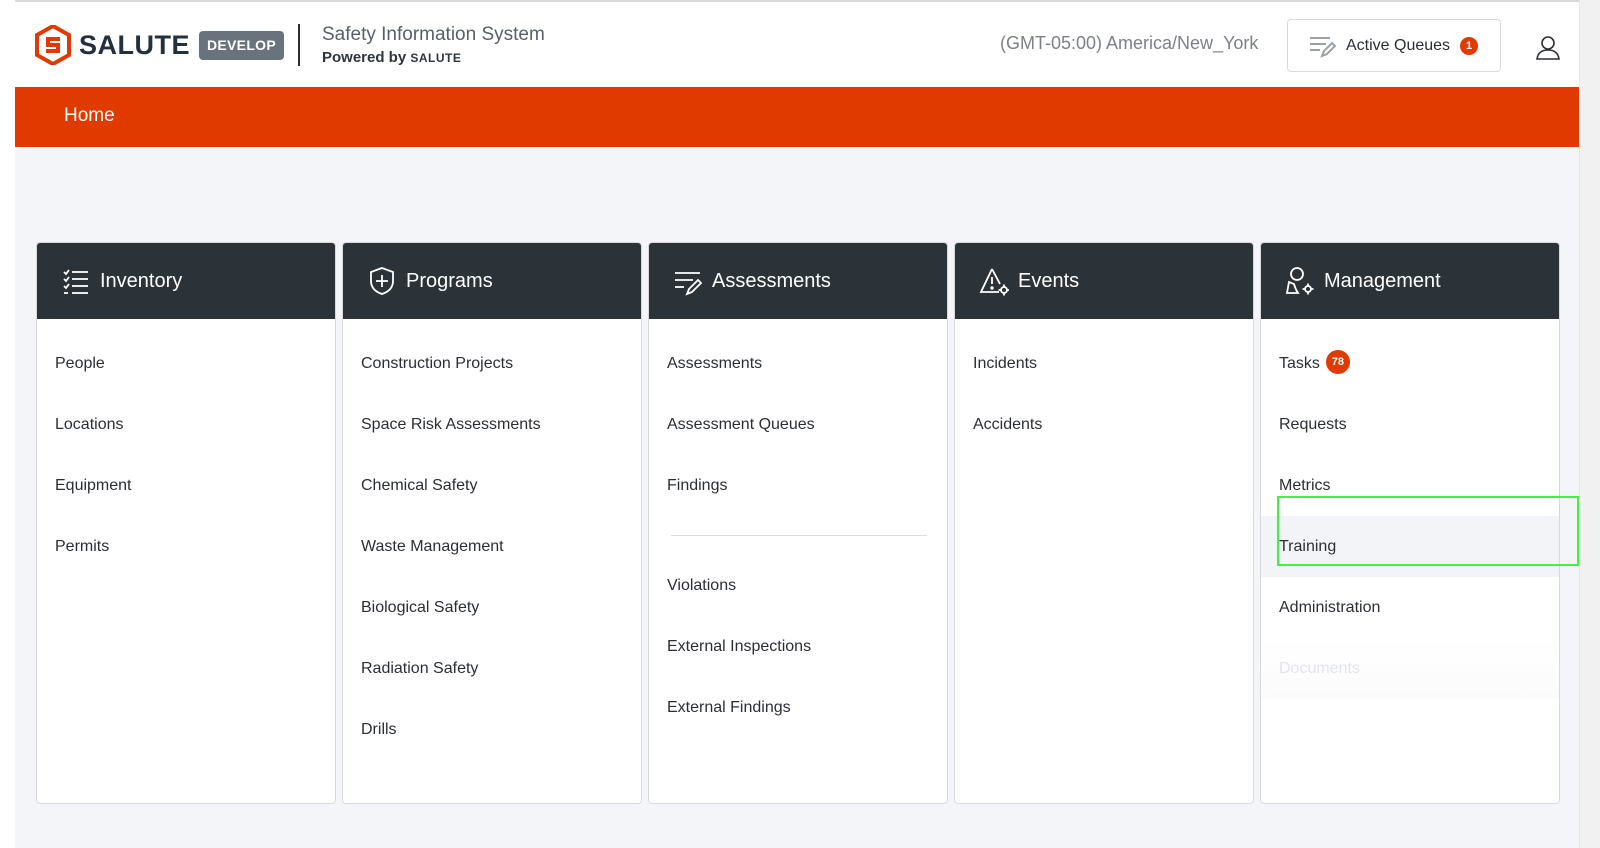 This screenshot has height=848, width=1600. I want to click on inventory-card-title: Inventory, so click(141, 280).